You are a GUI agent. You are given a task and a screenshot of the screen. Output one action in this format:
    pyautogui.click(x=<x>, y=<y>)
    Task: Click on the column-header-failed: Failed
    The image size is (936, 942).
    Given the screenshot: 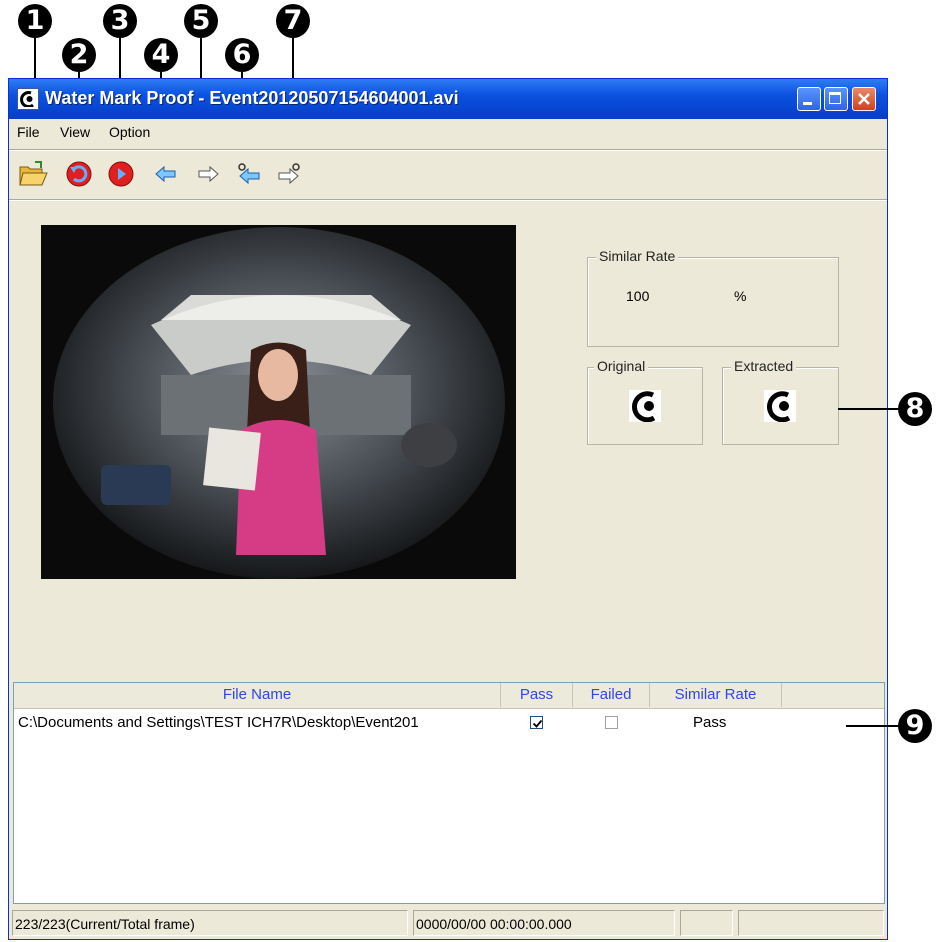 What is the action you would take?
    pyautogui.click(x=611, y=695)
    